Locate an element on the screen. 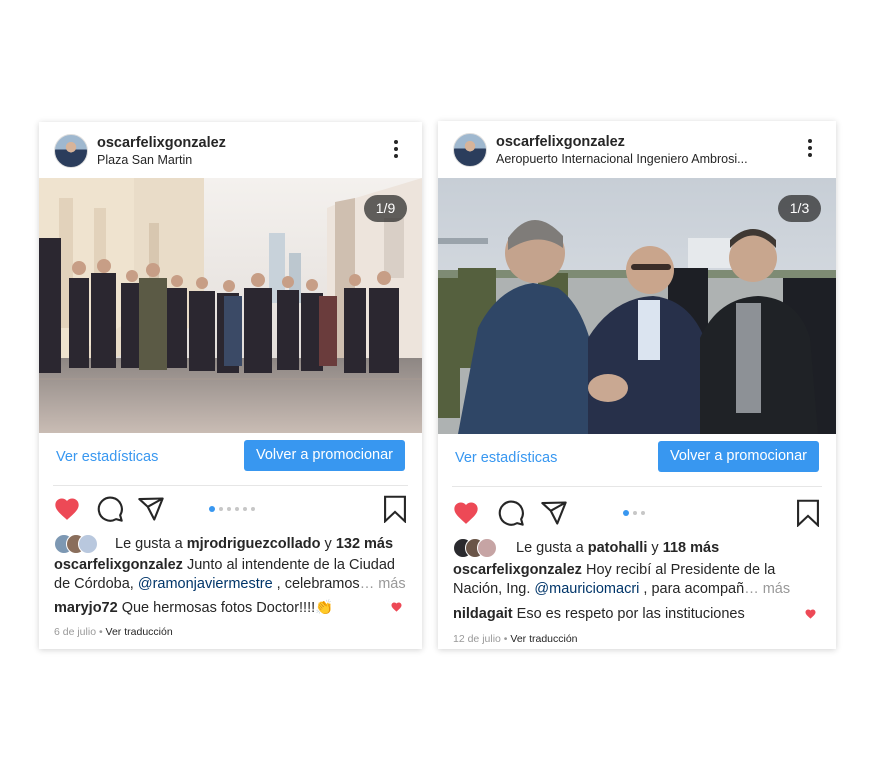  carousel-counter: 1/3 is located at coordinates (799, 208).